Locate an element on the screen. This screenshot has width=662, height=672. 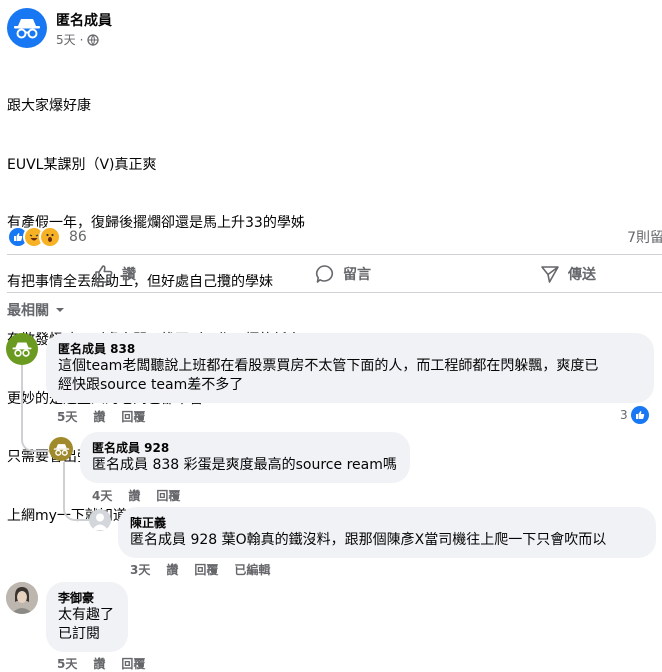
like-reaction-icon is located at coordinates (639, 415).